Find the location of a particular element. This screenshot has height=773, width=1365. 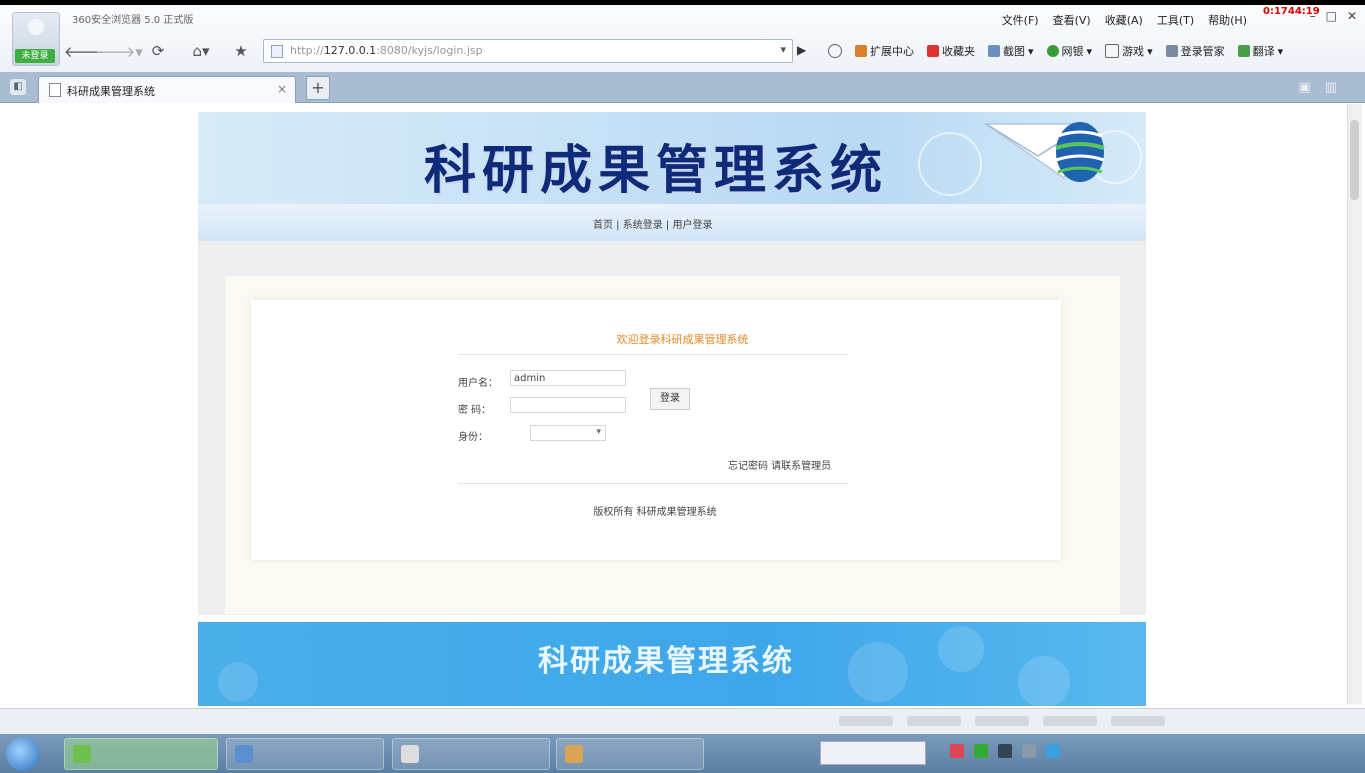

menu-favorites: 收藏(A) is located at coordinates (1124, 20).